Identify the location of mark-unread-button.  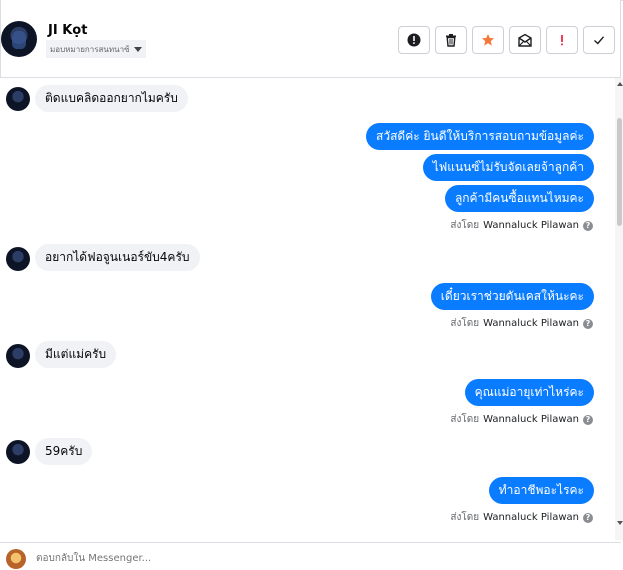
(525, 40).